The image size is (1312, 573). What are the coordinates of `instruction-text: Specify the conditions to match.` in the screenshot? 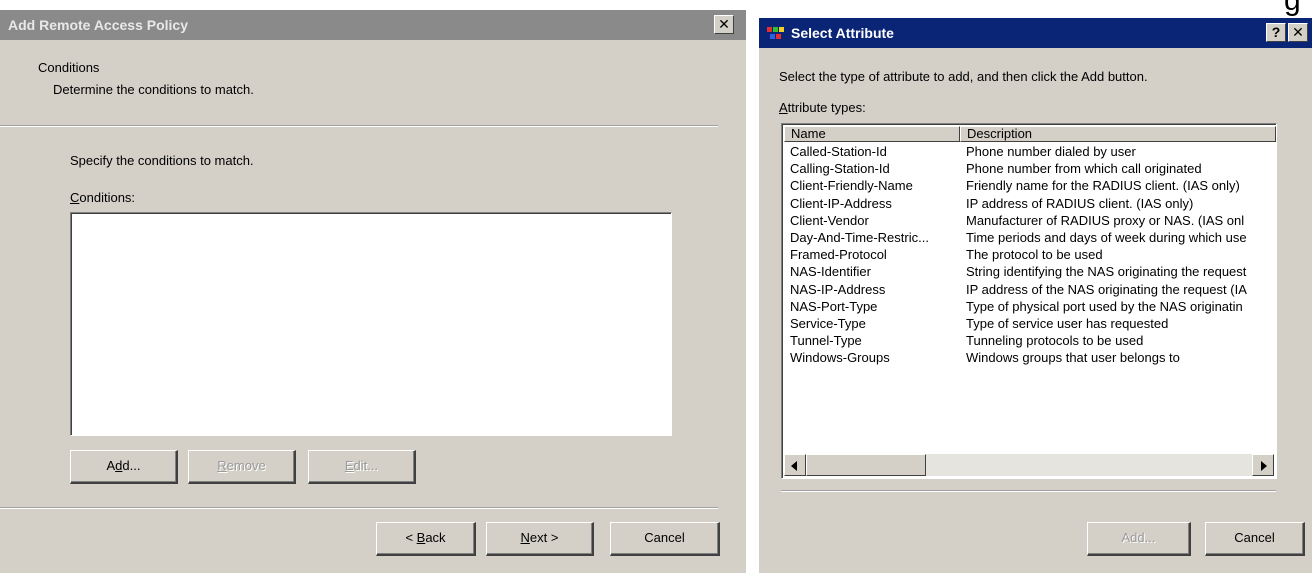 It's located at (162, 160).